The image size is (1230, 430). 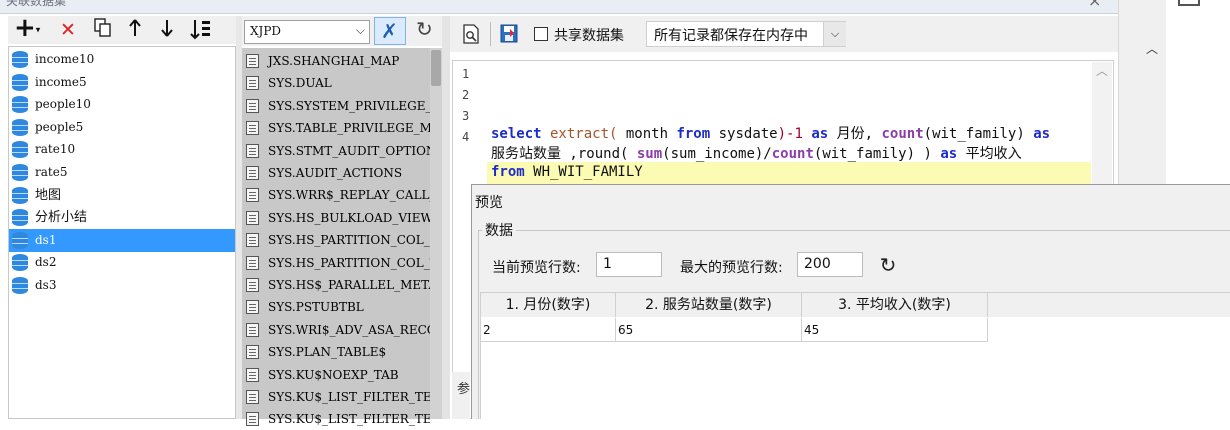 I want to click on column-header: 2. 服务站数量(数字), so click(x=709, y=305).